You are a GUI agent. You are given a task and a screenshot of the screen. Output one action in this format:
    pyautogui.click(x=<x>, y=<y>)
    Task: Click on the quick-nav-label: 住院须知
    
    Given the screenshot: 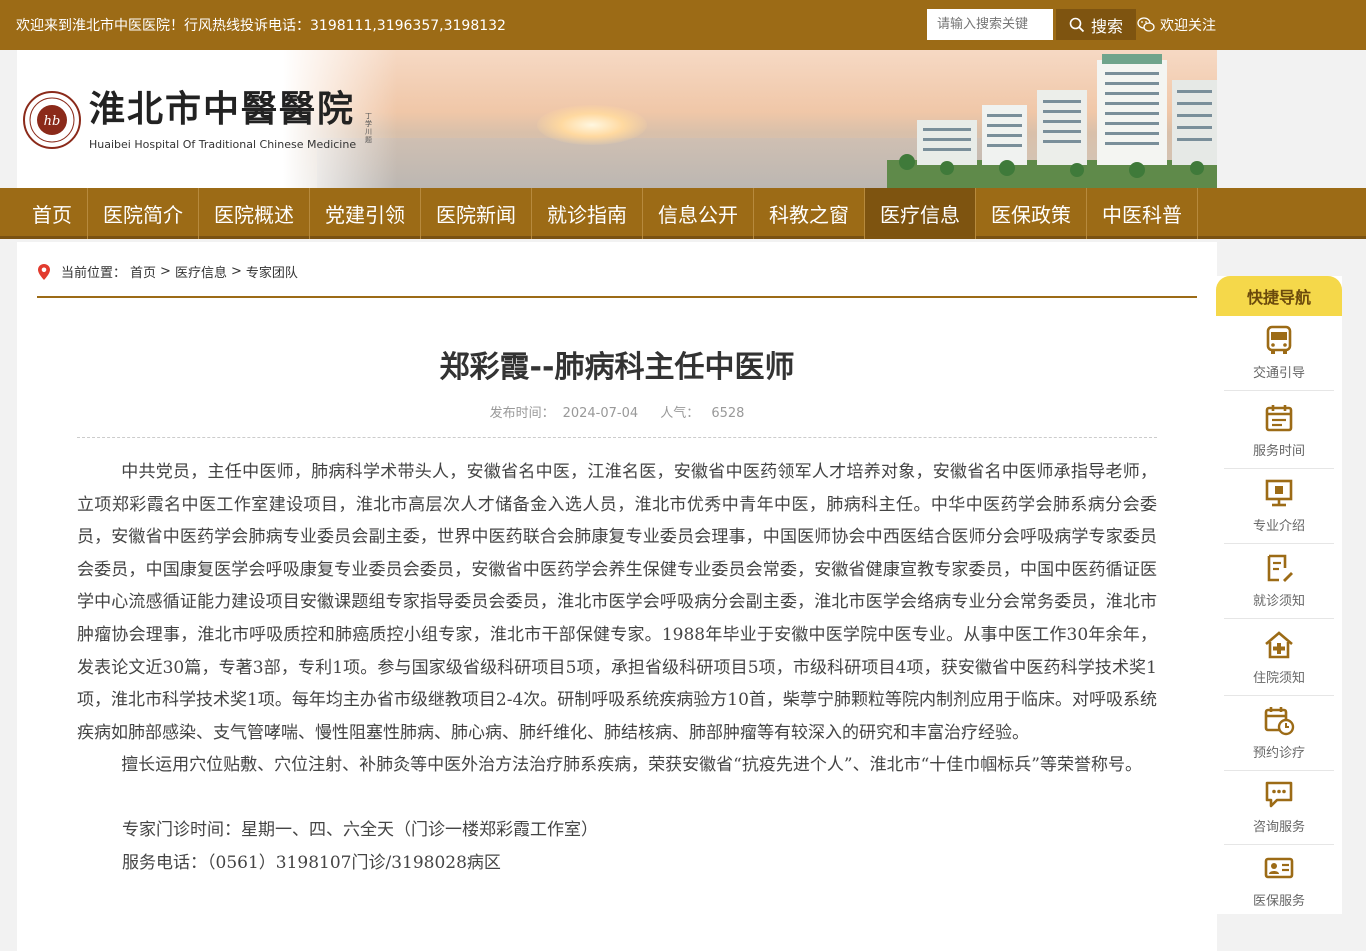 What is the action you would take?
    pyautogui.click(x=1278, y=678)
    